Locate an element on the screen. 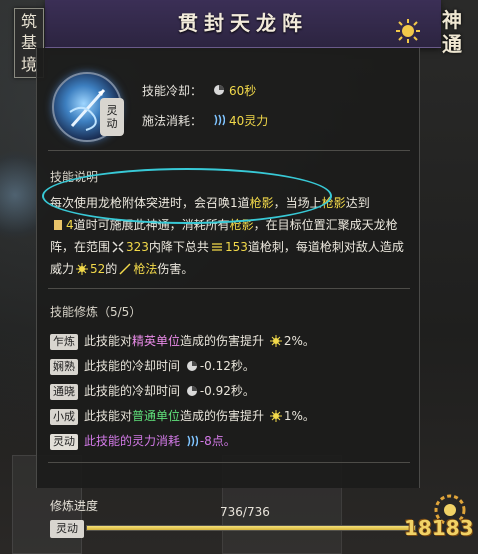 Image resolution: width=478 pixels, height=554 pixels. row-value: -0.92秒。 is located at coordinates (227, 391).